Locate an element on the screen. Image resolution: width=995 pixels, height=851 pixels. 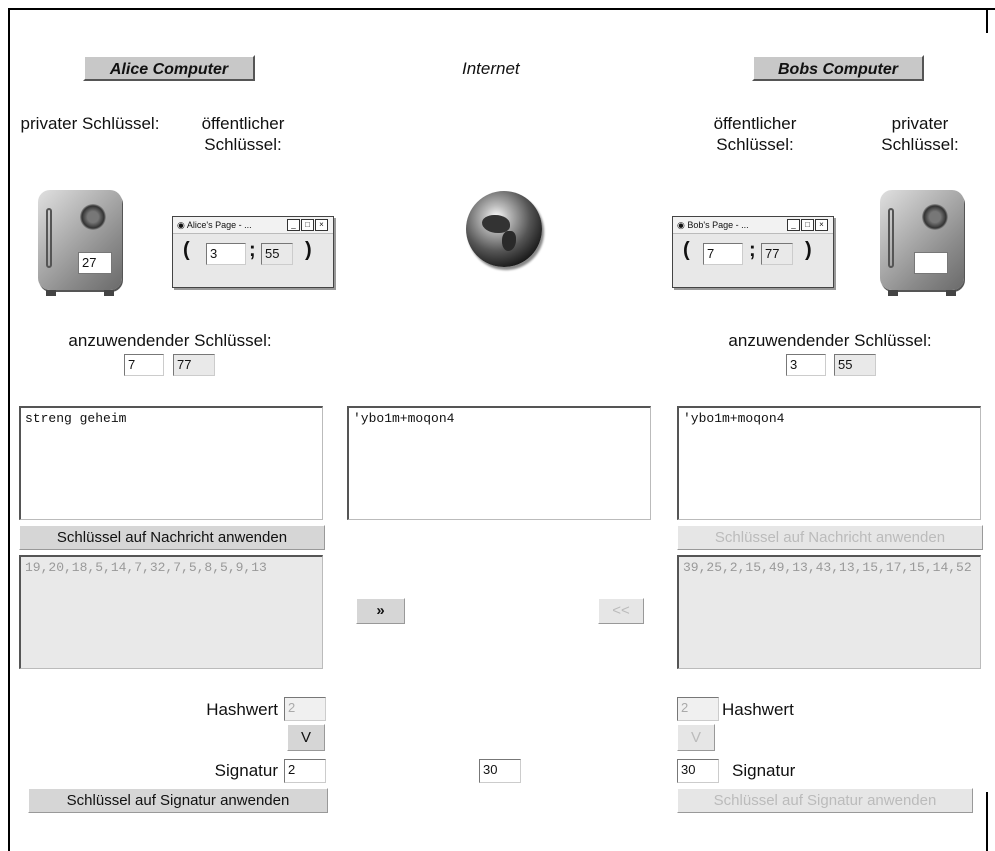
internet-title: Internet is located at coordinates (491, 68).